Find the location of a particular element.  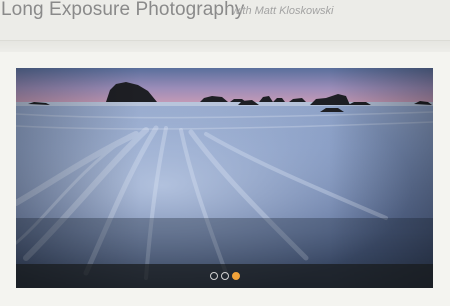

author-byline: with Matt Kloskowski is located at coordinates (283, 11).